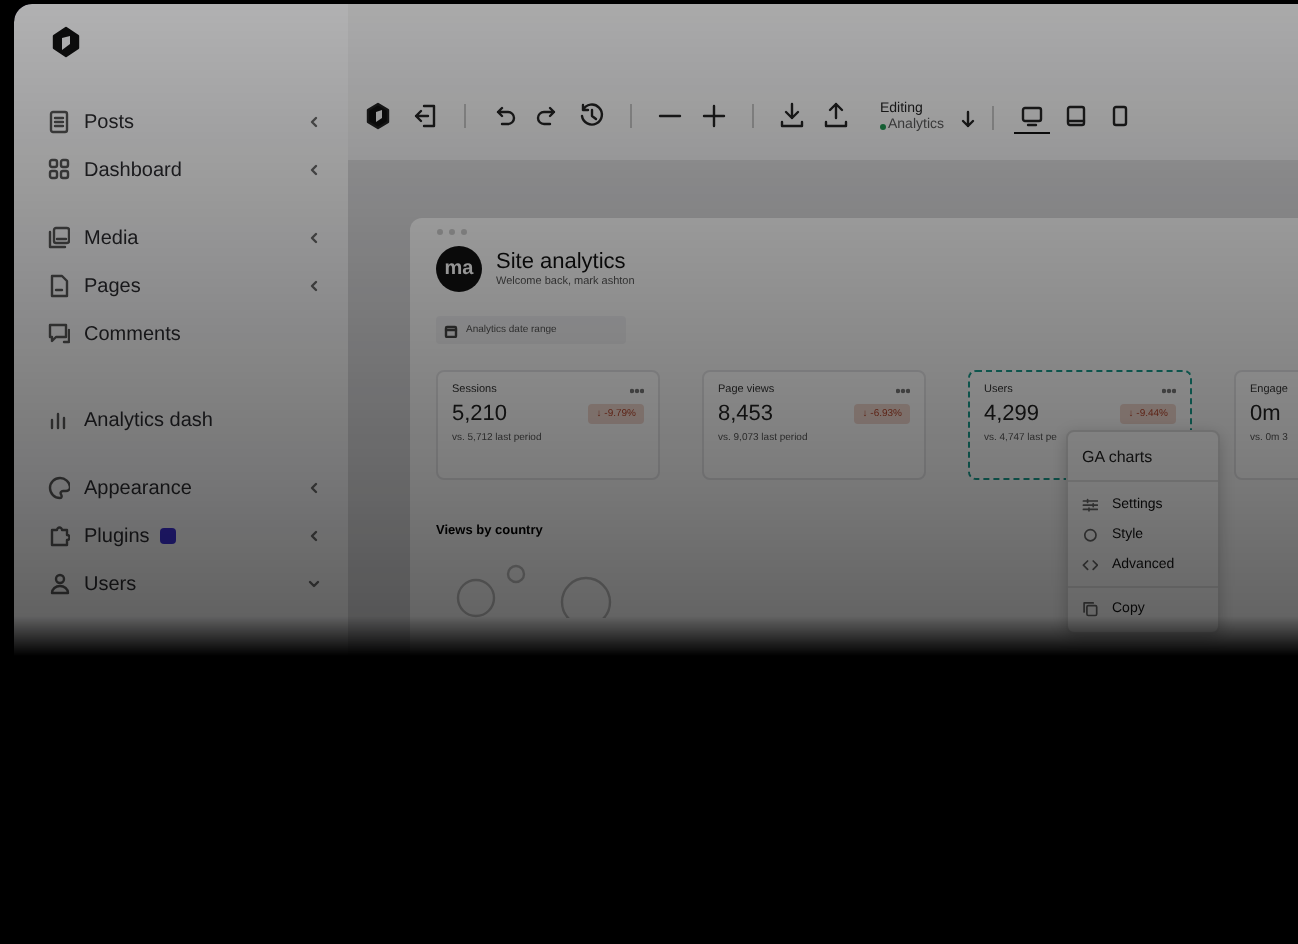 The image size is (1298, 944). Describe the element at coordinates (184, 122) in the screenshot. I see `sidebar-item: Posts` at that location.